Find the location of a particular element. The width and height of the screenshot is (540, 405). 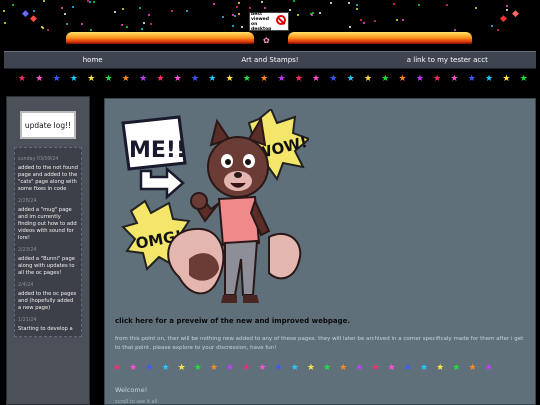

nav-tester-account: a link to my tester acct is located at coordinates (447, 60).